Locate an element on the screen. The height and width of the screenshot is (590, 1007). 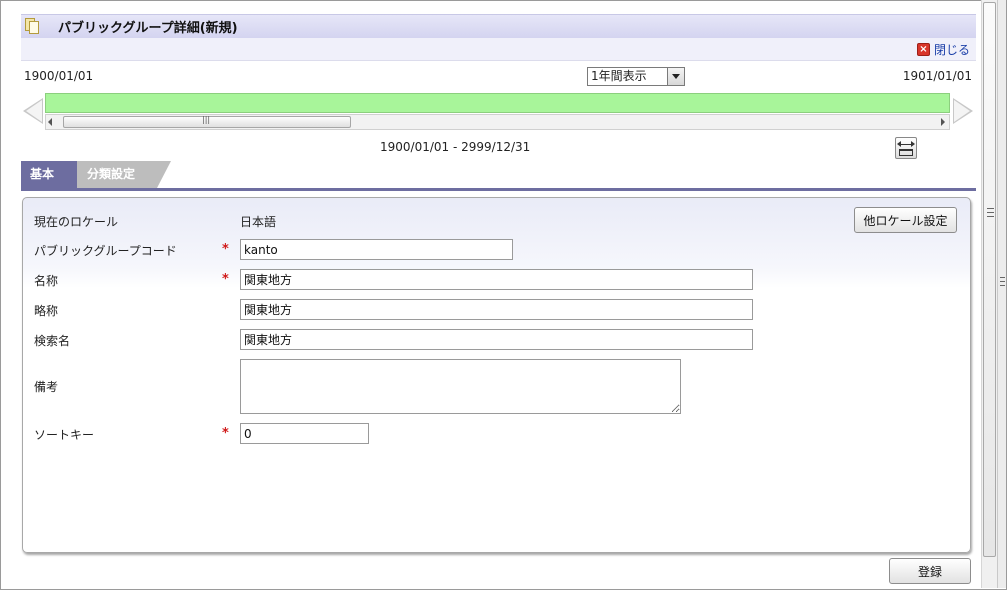
timeline-start-date: 1900/01/01 is located at coordinates (59, 76).